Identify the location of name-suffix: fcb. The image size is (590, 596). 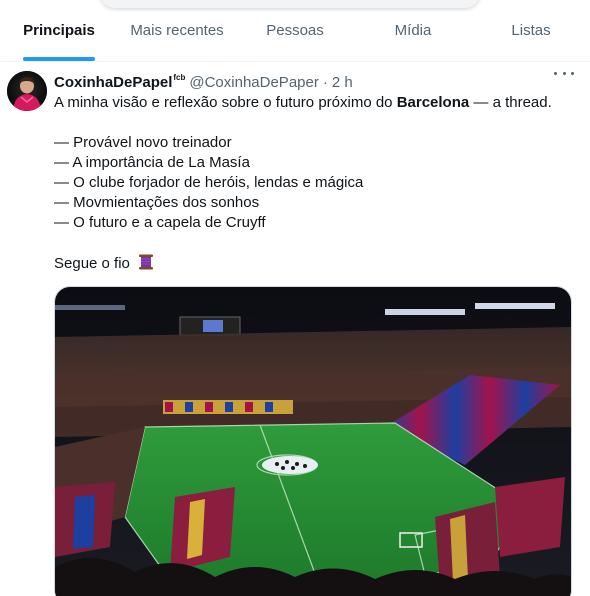
(179, 77).